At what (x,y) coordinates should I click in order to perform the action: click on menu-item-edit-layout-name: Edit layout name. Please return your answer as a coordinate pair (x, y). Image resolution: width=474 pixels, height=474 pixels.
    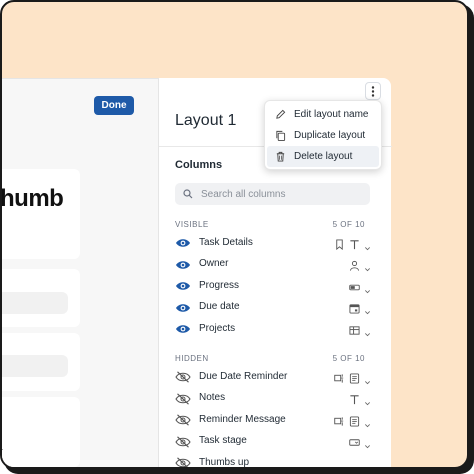
    Looking at the image, I should click on (323, 114).